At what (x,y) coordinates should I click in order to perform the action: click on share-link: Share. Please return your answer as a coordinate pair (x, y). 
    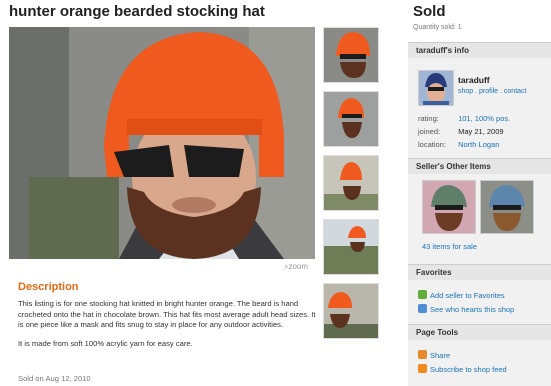
    Looking at the image, I should click on (434, 355).